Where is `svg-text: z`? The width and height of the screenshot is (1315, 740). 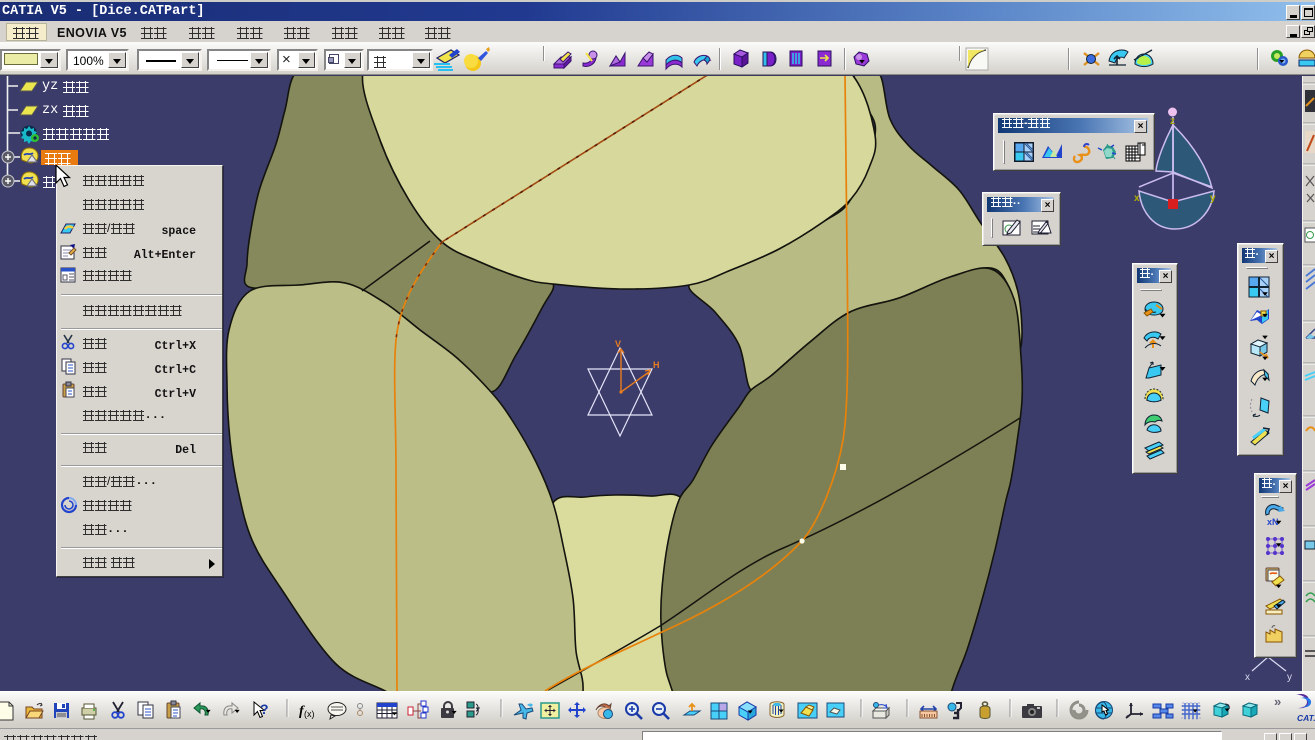 svg-text: z is located at coordinates (1172, 121).